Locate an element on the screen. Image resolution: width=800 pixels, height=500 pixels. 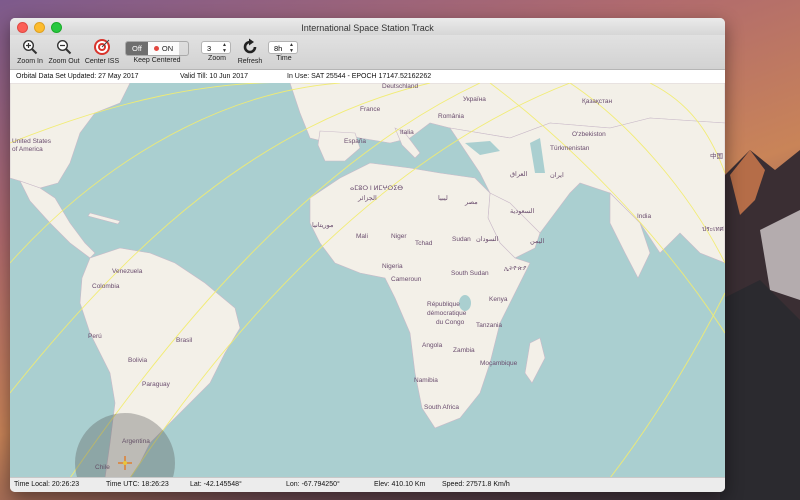
window-title: International Space Station Track is located at coordinates (367, 28).